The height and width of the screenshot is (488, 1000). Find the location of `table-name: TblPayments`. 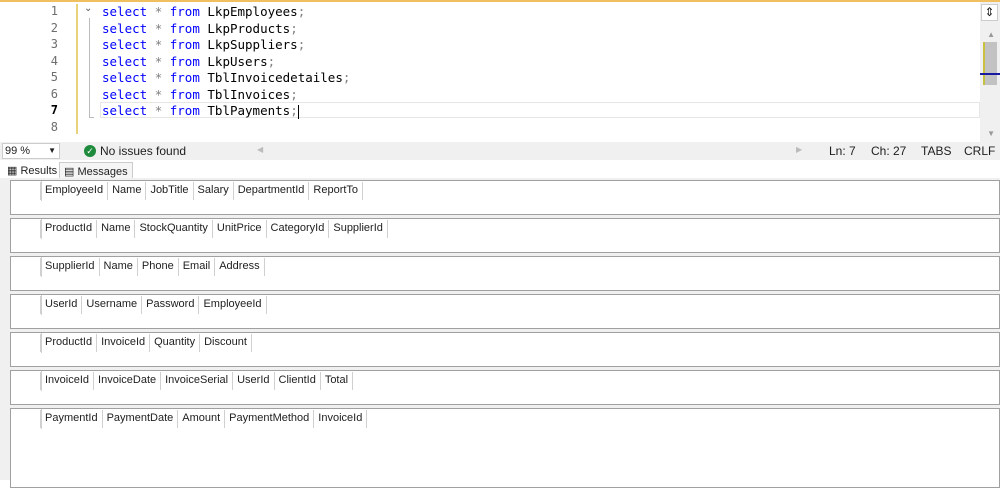

table-name: TblPayments is located at coordinates (249, 110).